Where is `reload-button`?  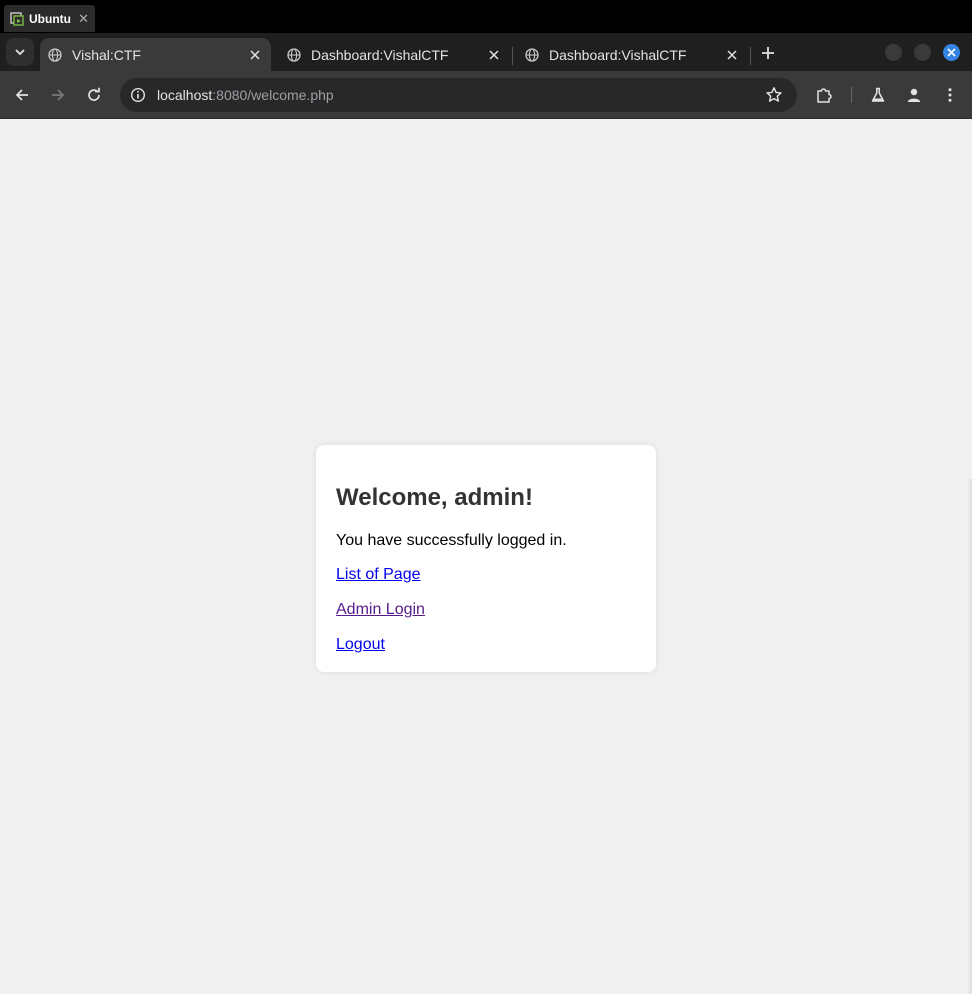 reload-button is located at coordinates (94, 95).